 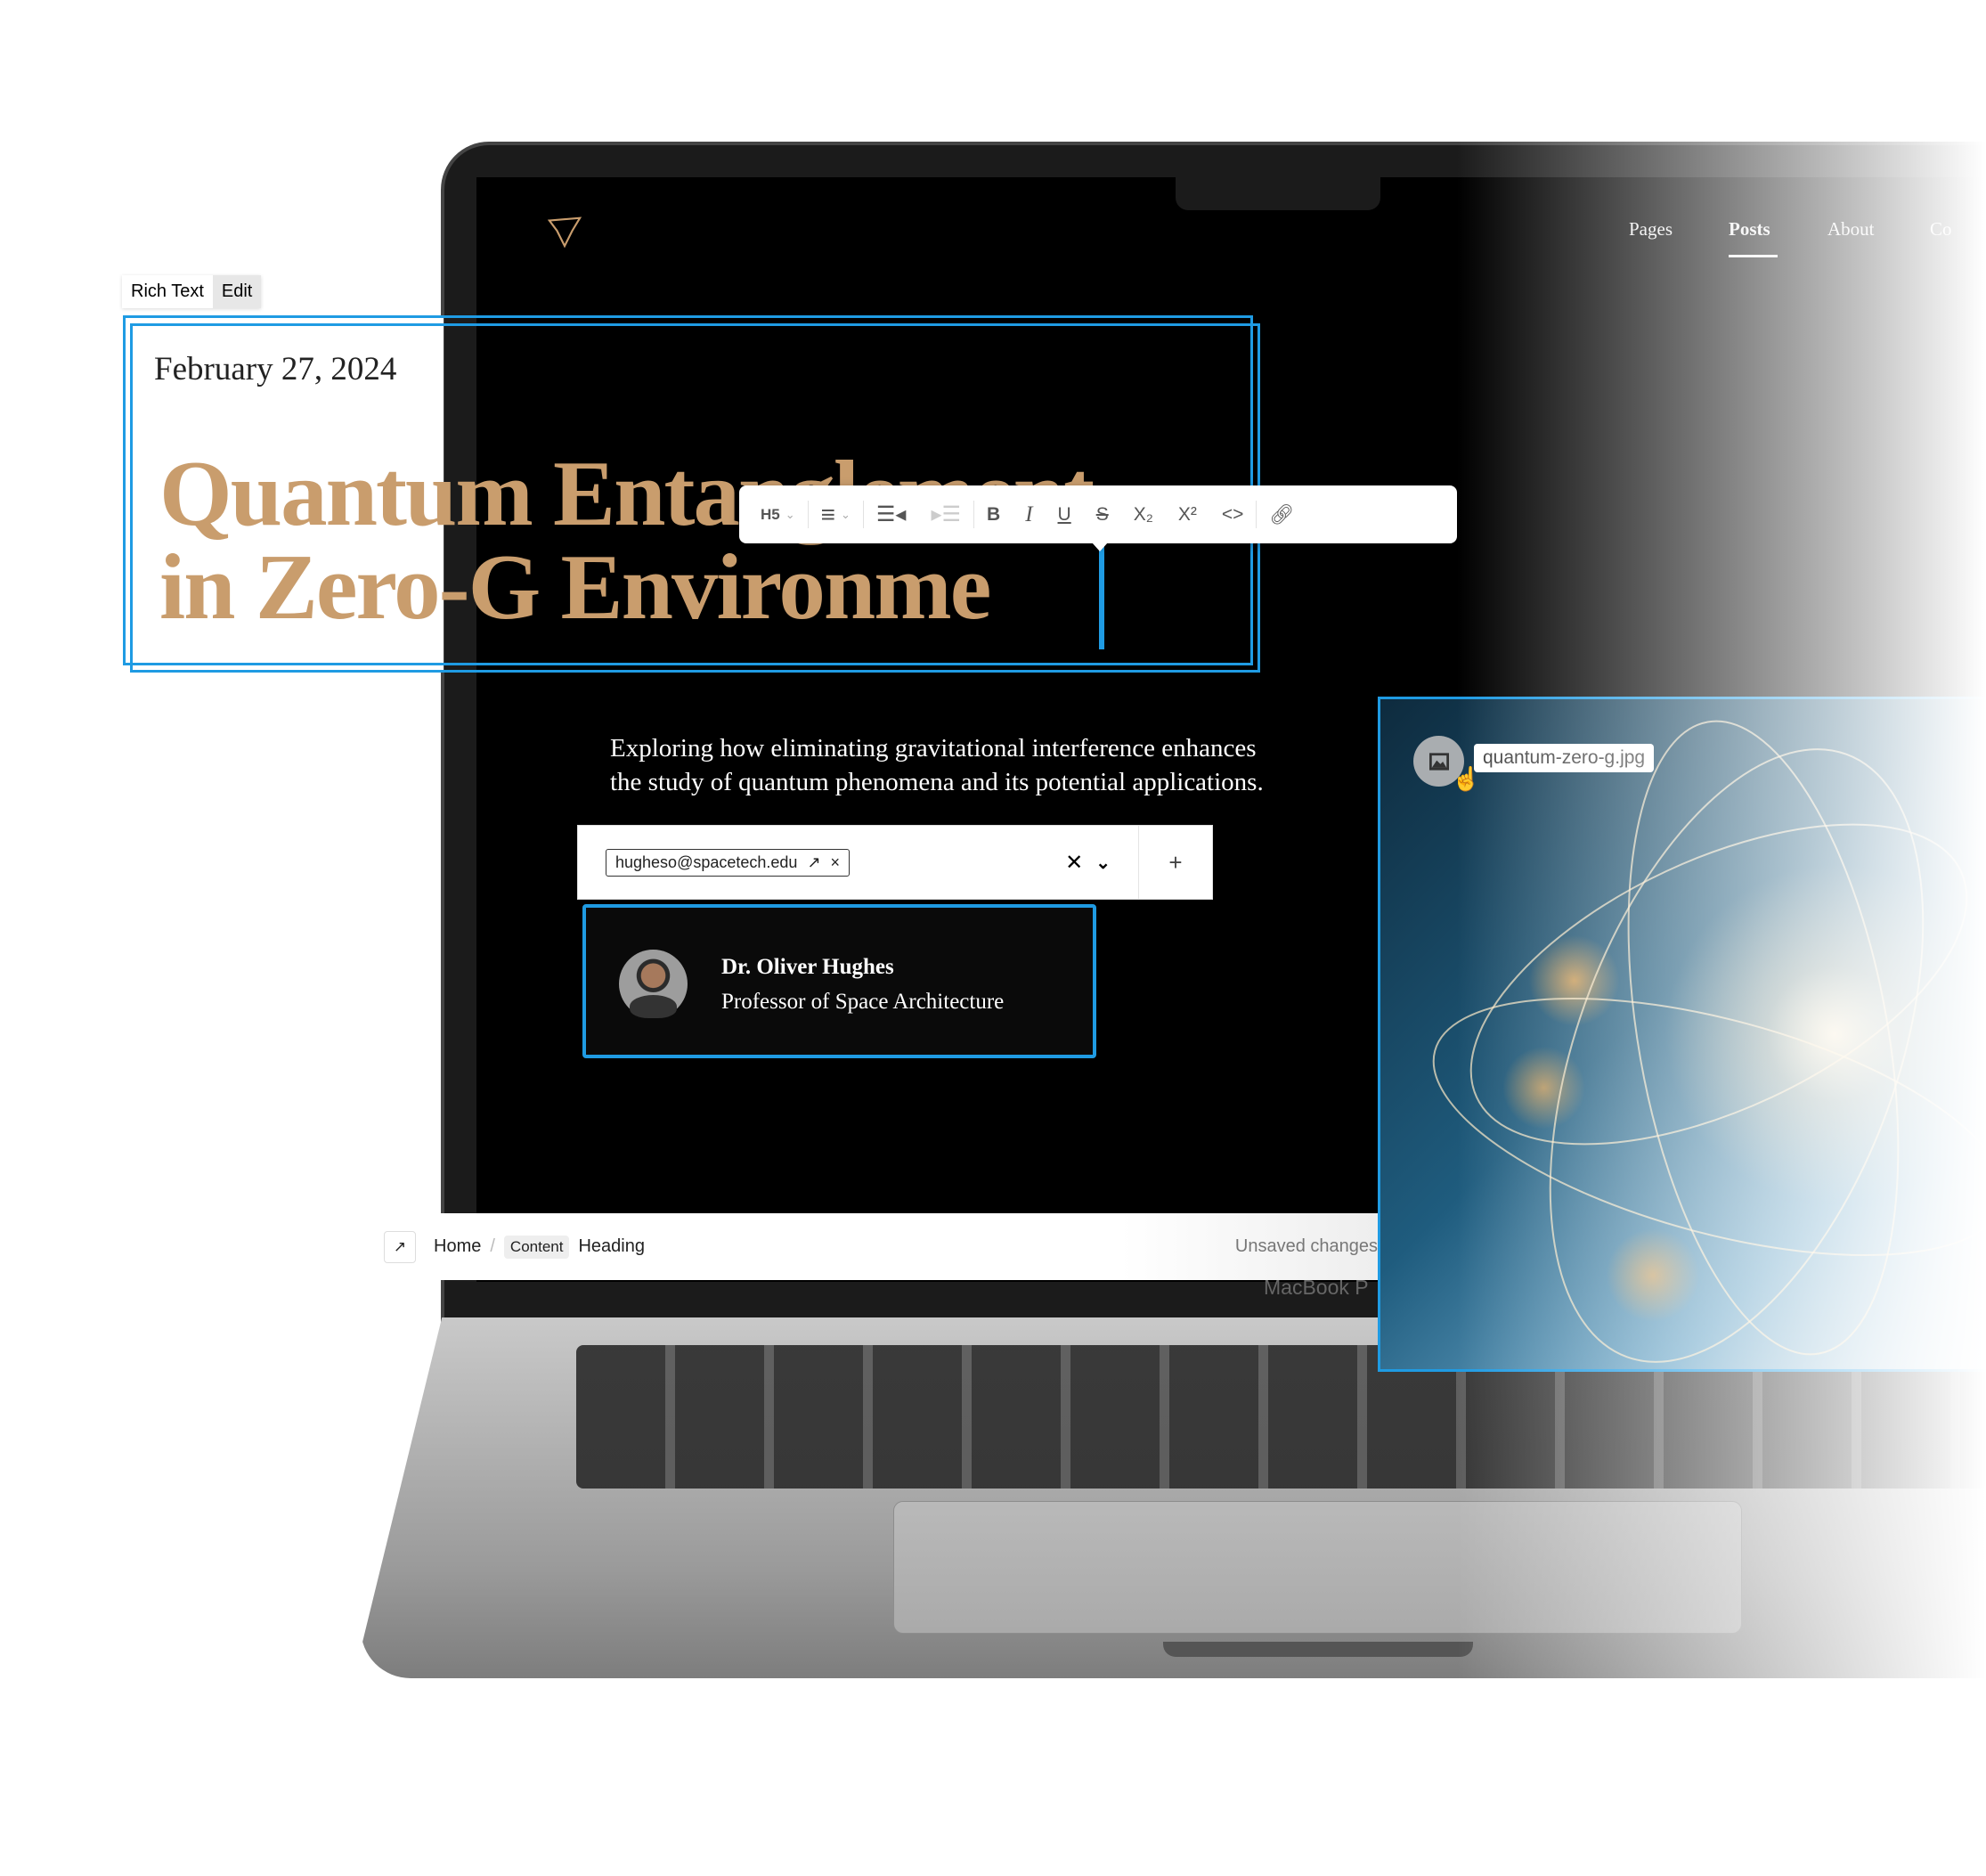 I want to click on subscript-button: X₂, so click(x=1143, y=514).